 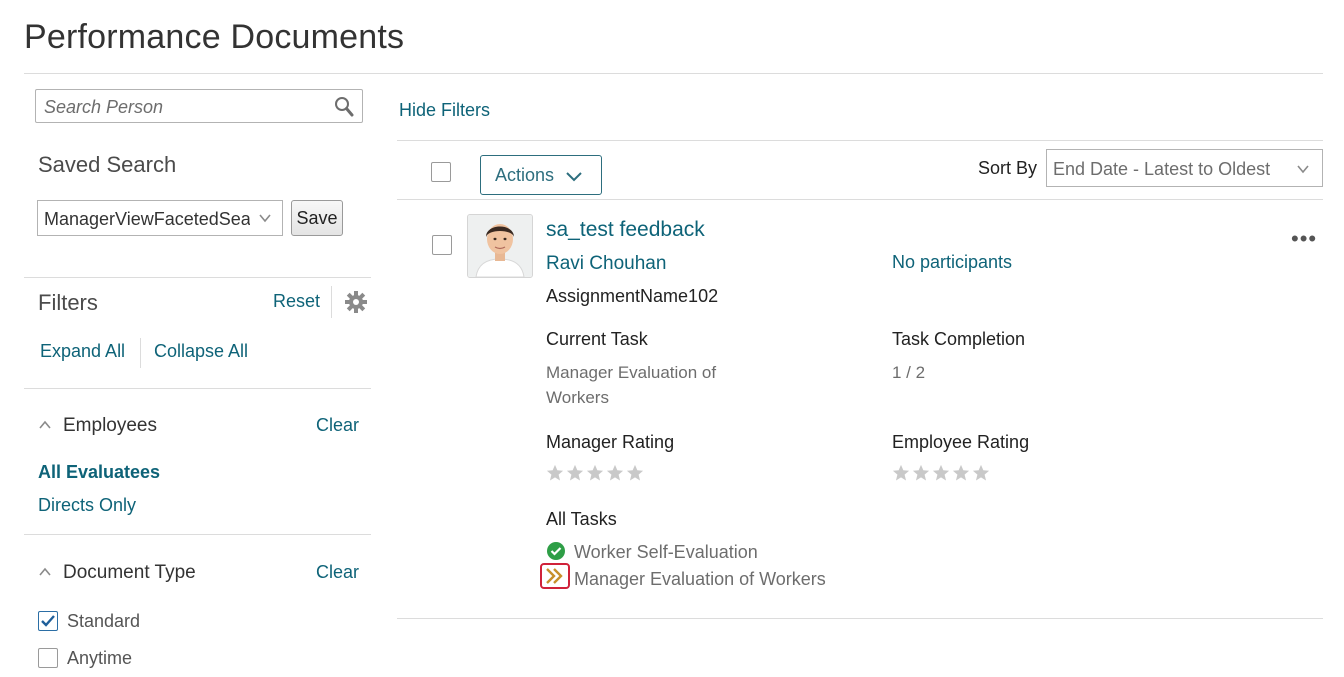 What do you see at coordinates (1304, 239) in the screenshot?
I see `more-options-icon: •••` at bounding box center [1304, 239].